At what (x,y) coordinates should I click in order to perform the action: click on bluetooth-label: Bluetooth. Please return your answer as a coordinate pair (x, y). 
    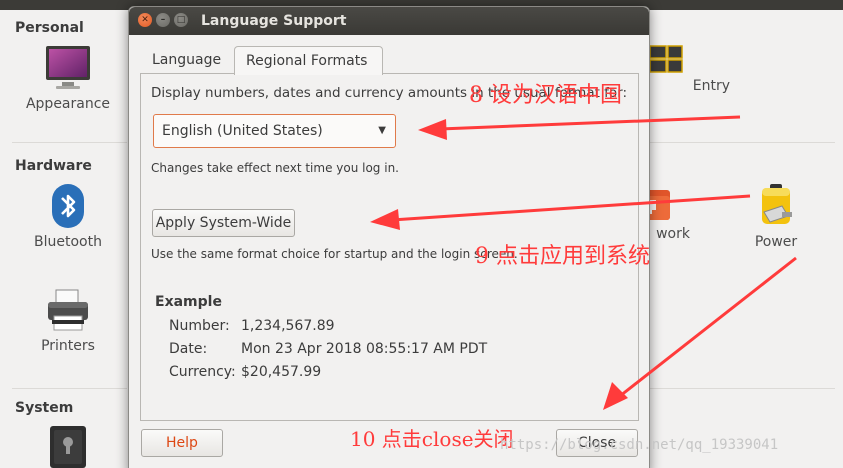
    Looking at the image, I should click on (68, 242).